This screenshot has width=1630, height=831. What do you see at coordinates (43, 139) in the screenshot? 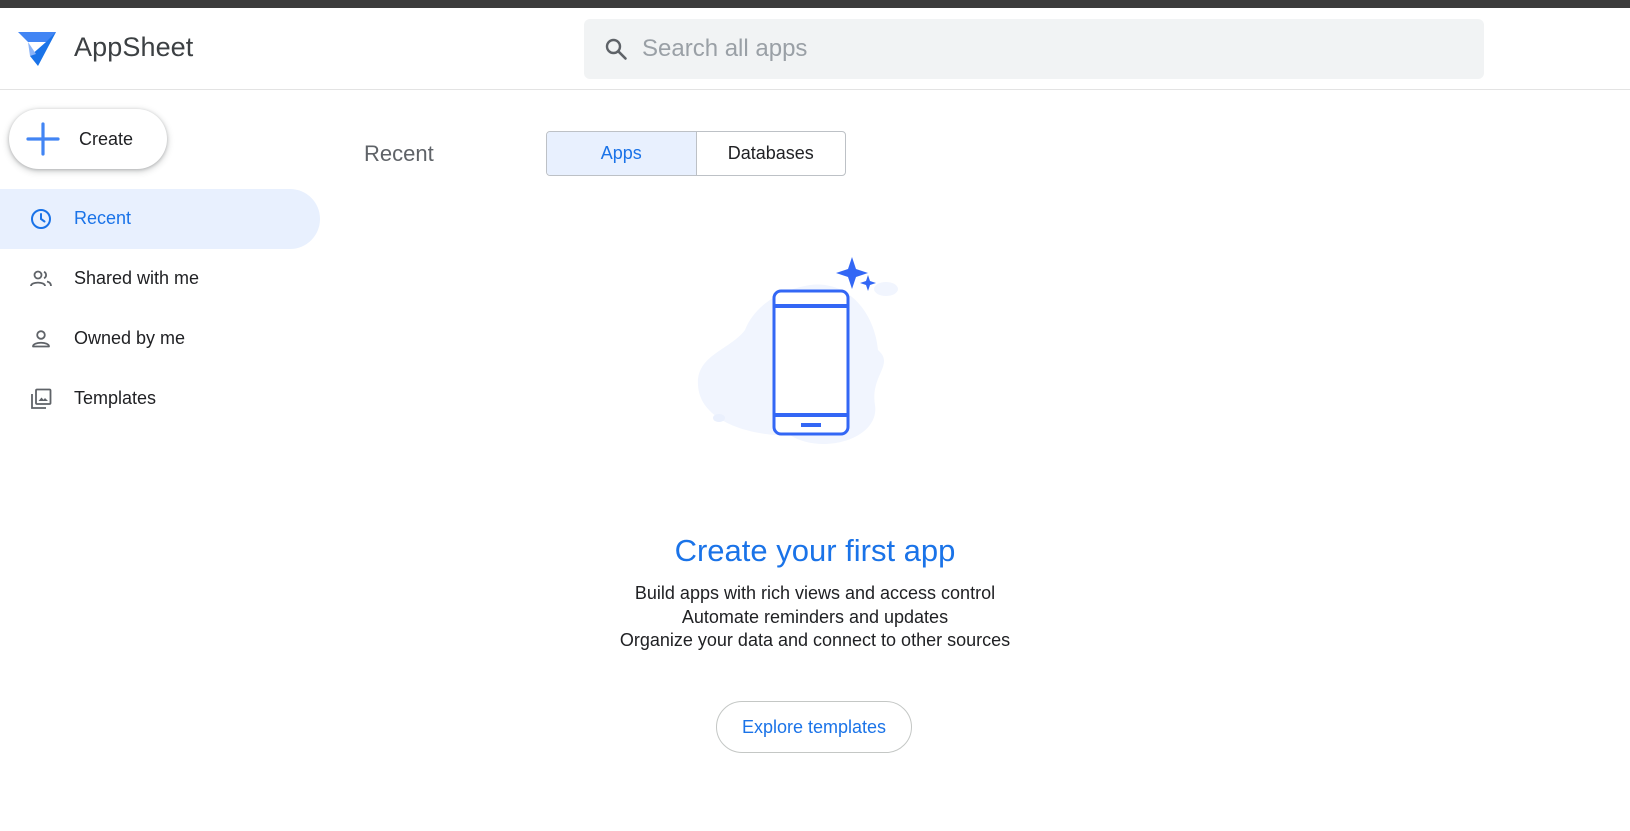
I see `plus-icon` at bounding box center [43, 139].